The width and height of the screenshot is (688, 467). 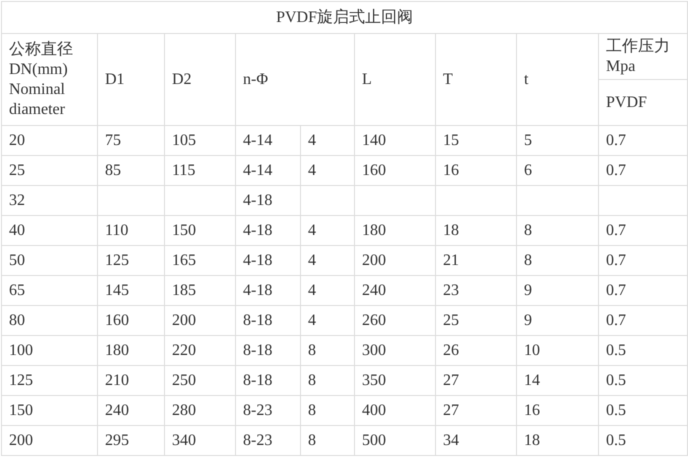 I want to click on table-cell: 500, so click(x=395, y=441).